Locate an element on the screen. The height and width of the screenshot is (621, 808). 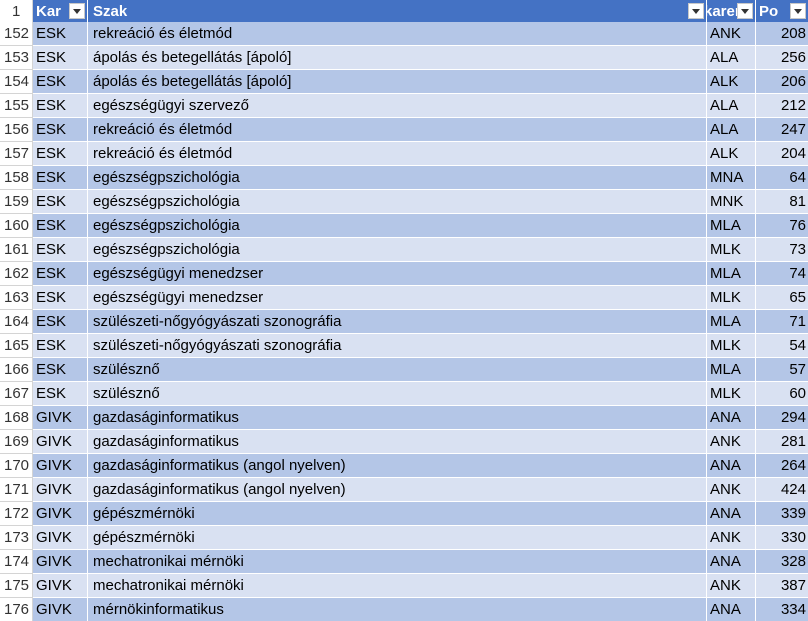
column-header-forma: karen is located at coordinates (731, 12).